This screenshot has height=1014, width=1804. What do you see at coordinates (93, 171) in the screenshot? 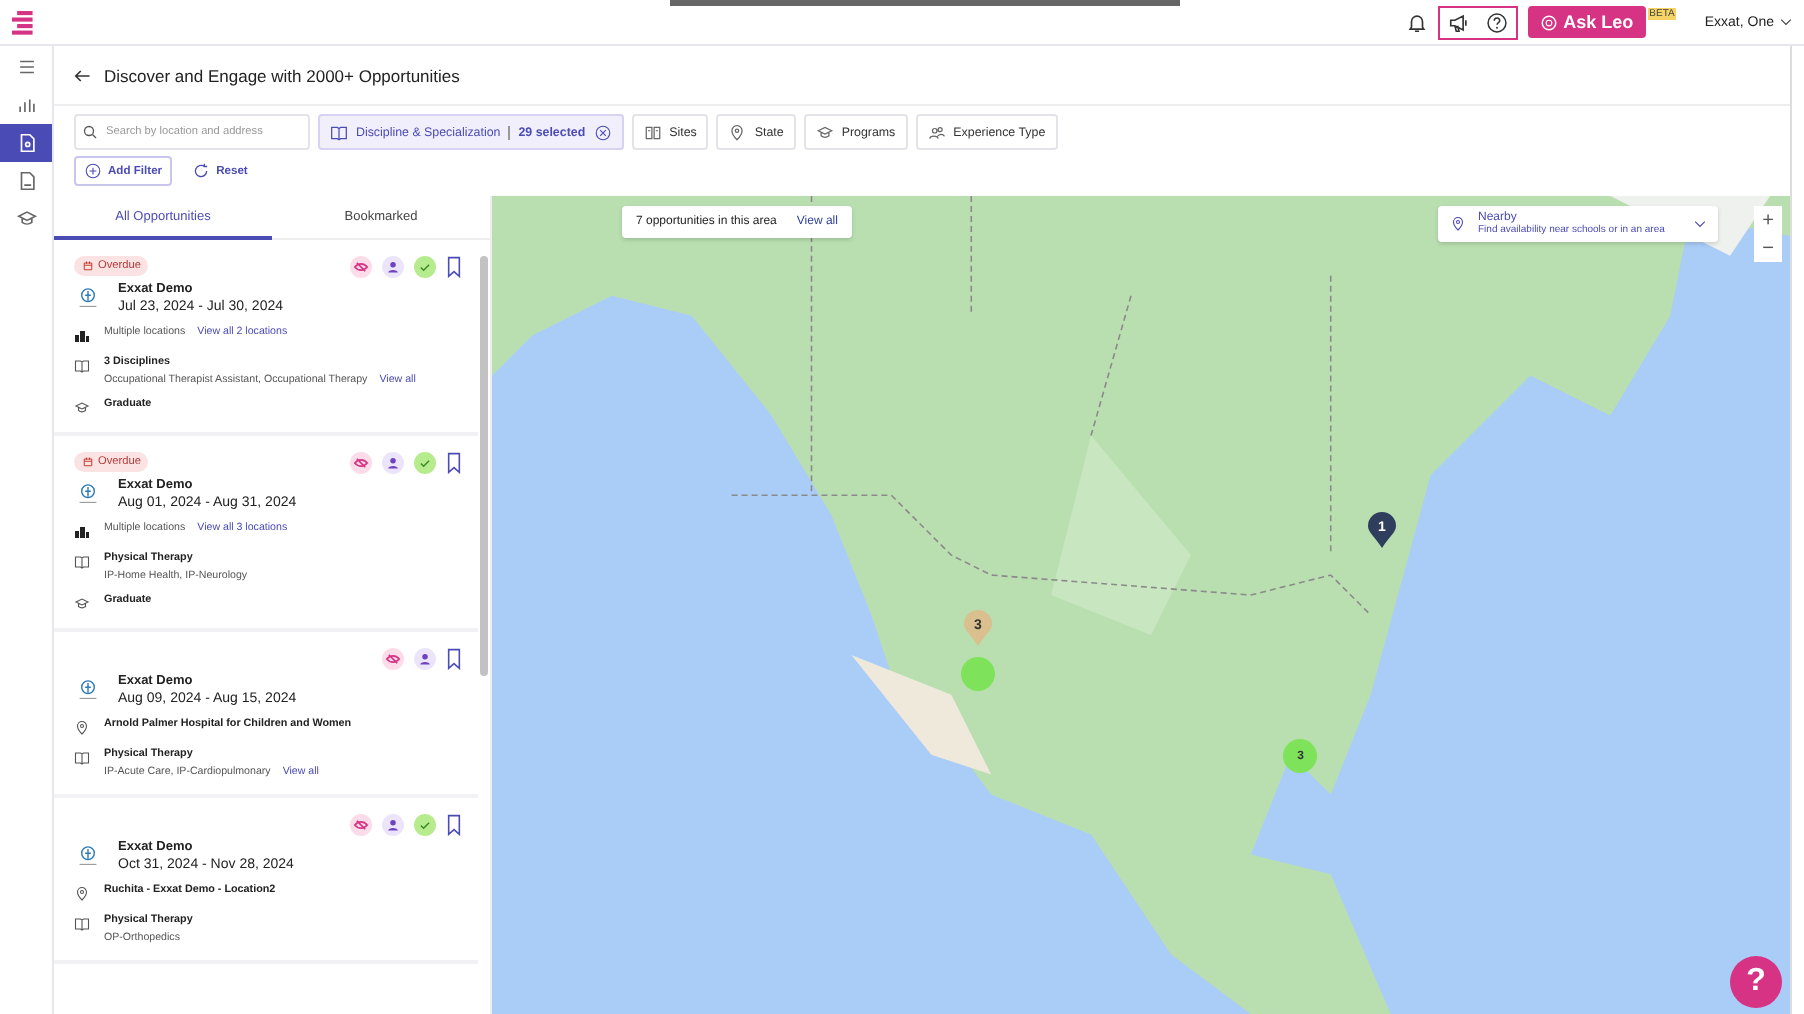
I see `add-icon` at bounding box center [93, 171].